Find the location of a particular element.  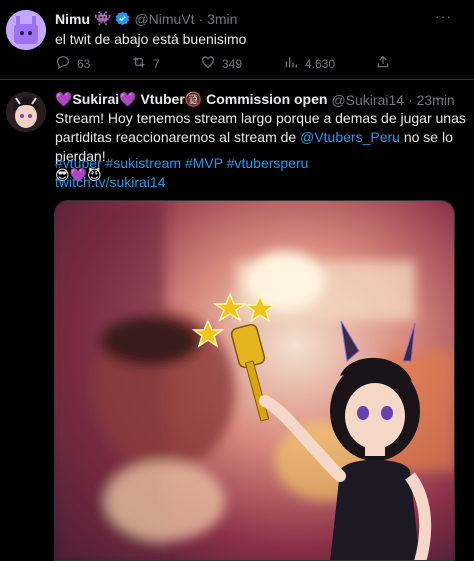

reply-button: 63 is located at coordinates (72, 63).